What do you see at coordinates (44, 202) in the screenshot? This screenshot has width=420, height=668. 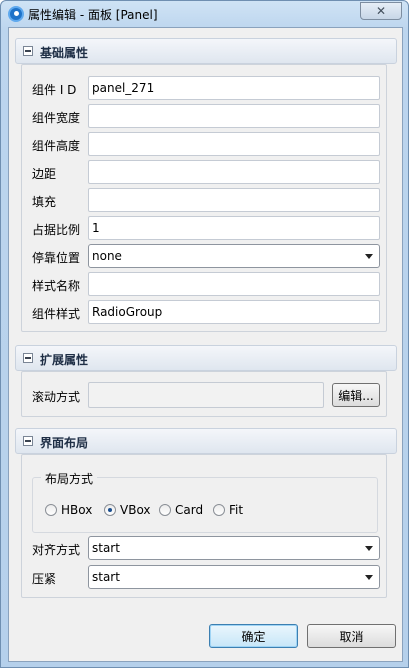 I see `row-label-padding: 填充` at bounding box center [44, 202].